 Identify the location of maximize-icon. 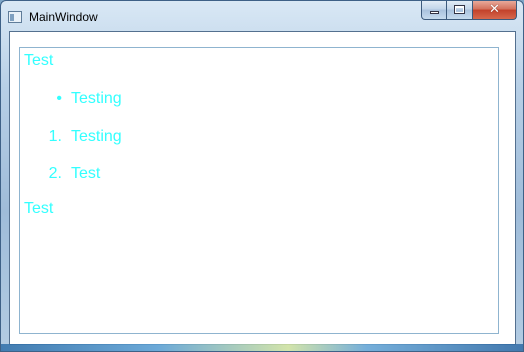
(459, 9).